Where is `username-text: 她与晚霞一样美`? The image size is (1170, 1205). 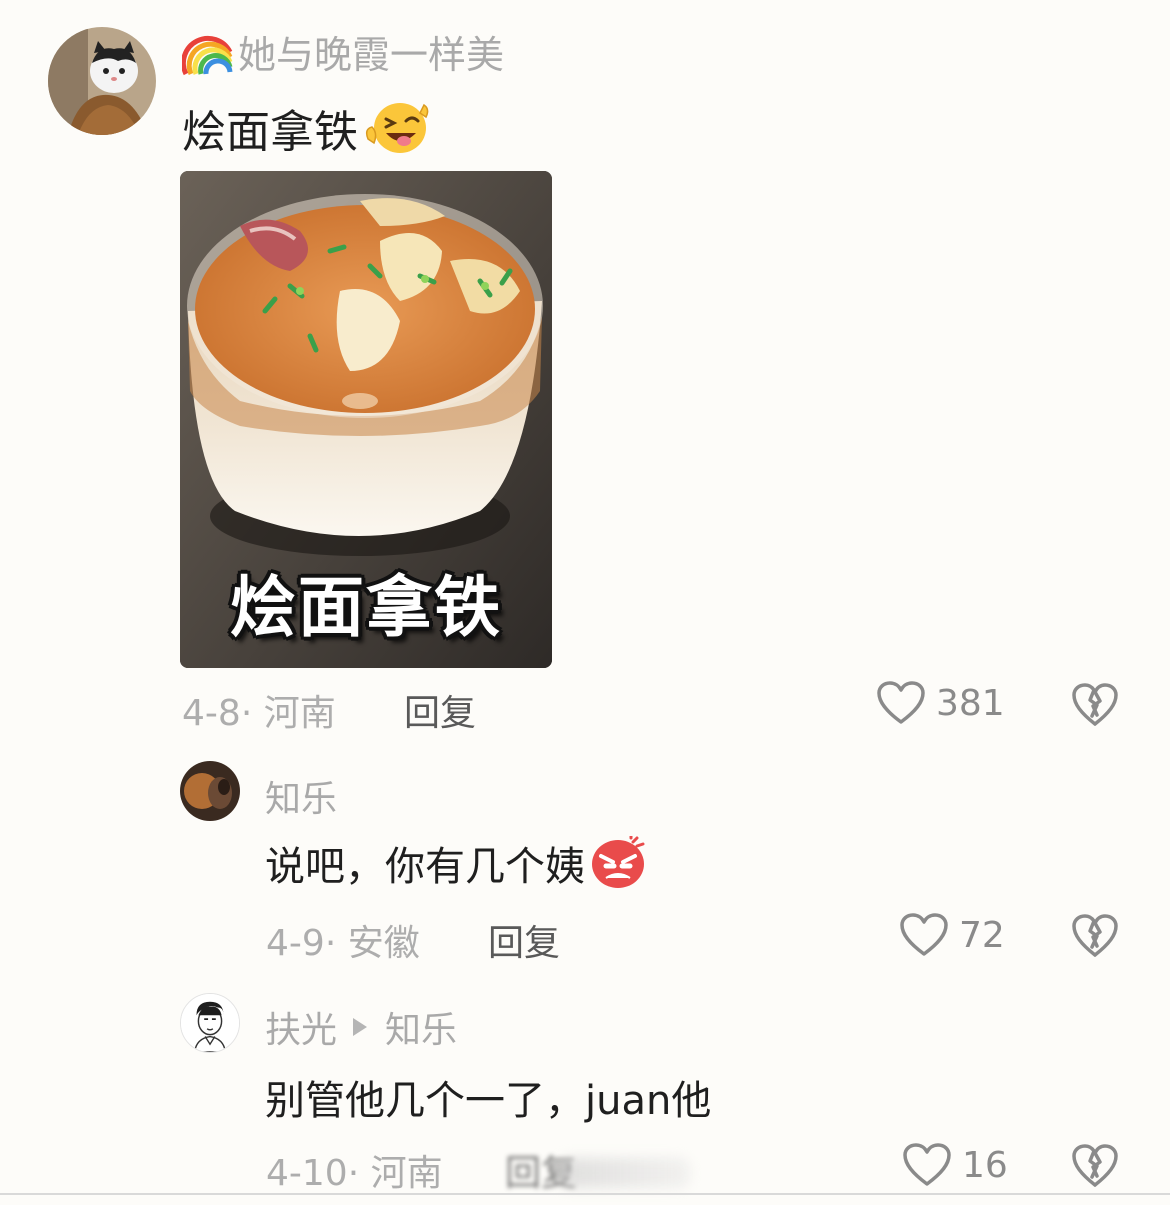 username-text: 她与晚霞一样美 is located at coordinates (371, 55).